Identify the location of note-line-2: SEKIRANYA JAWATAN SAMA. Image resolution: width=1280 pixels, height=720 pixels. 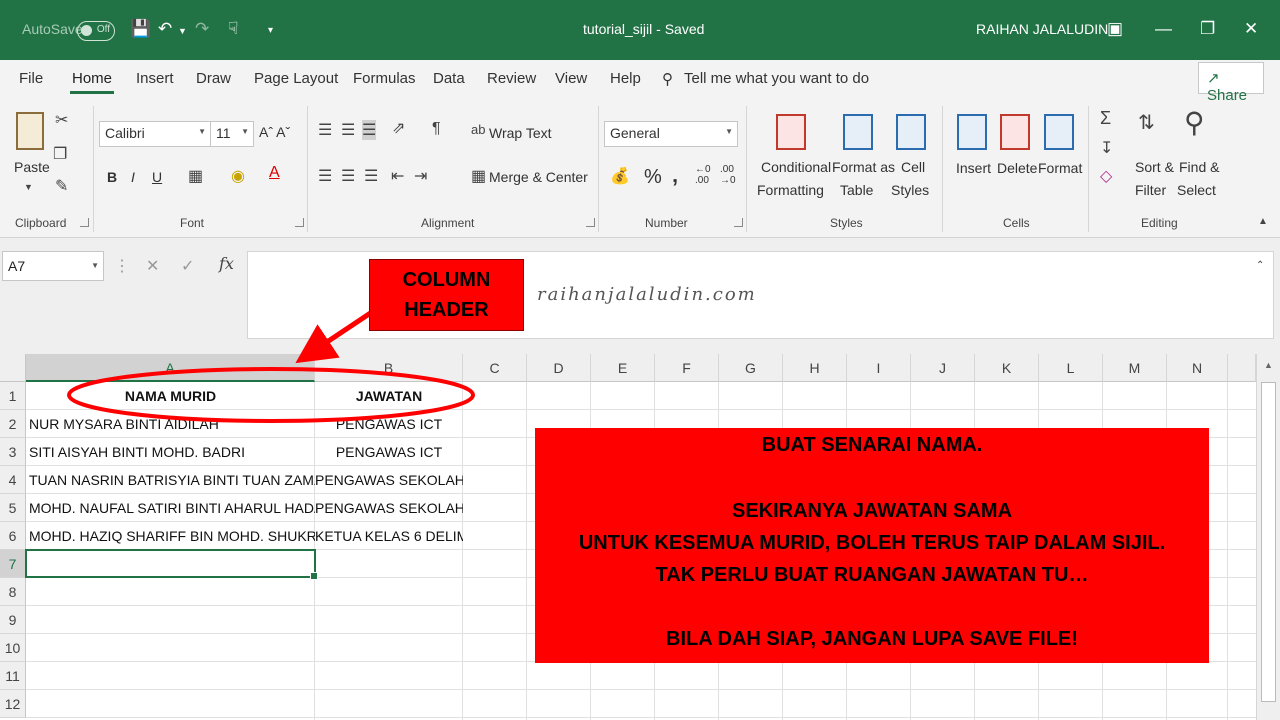
(872, 511).